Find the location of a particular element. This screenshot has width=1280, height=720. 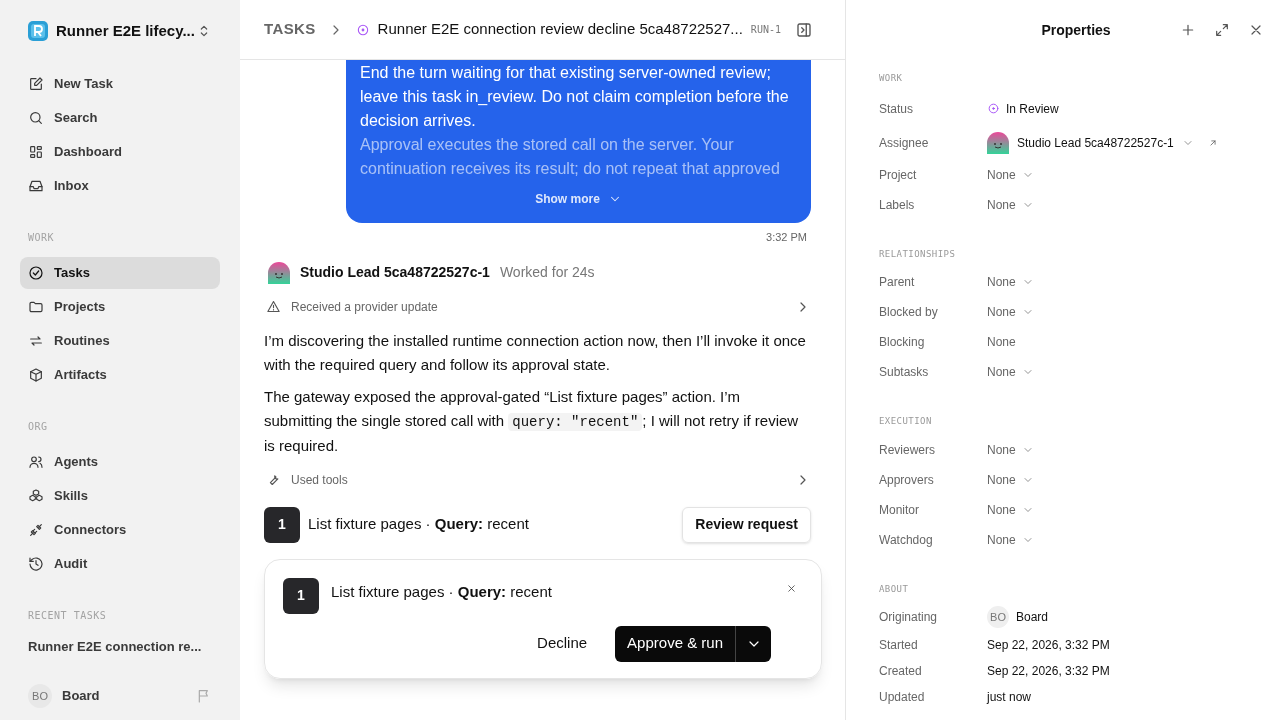

property-label: Subtasks is located at coordinates (904, 372).